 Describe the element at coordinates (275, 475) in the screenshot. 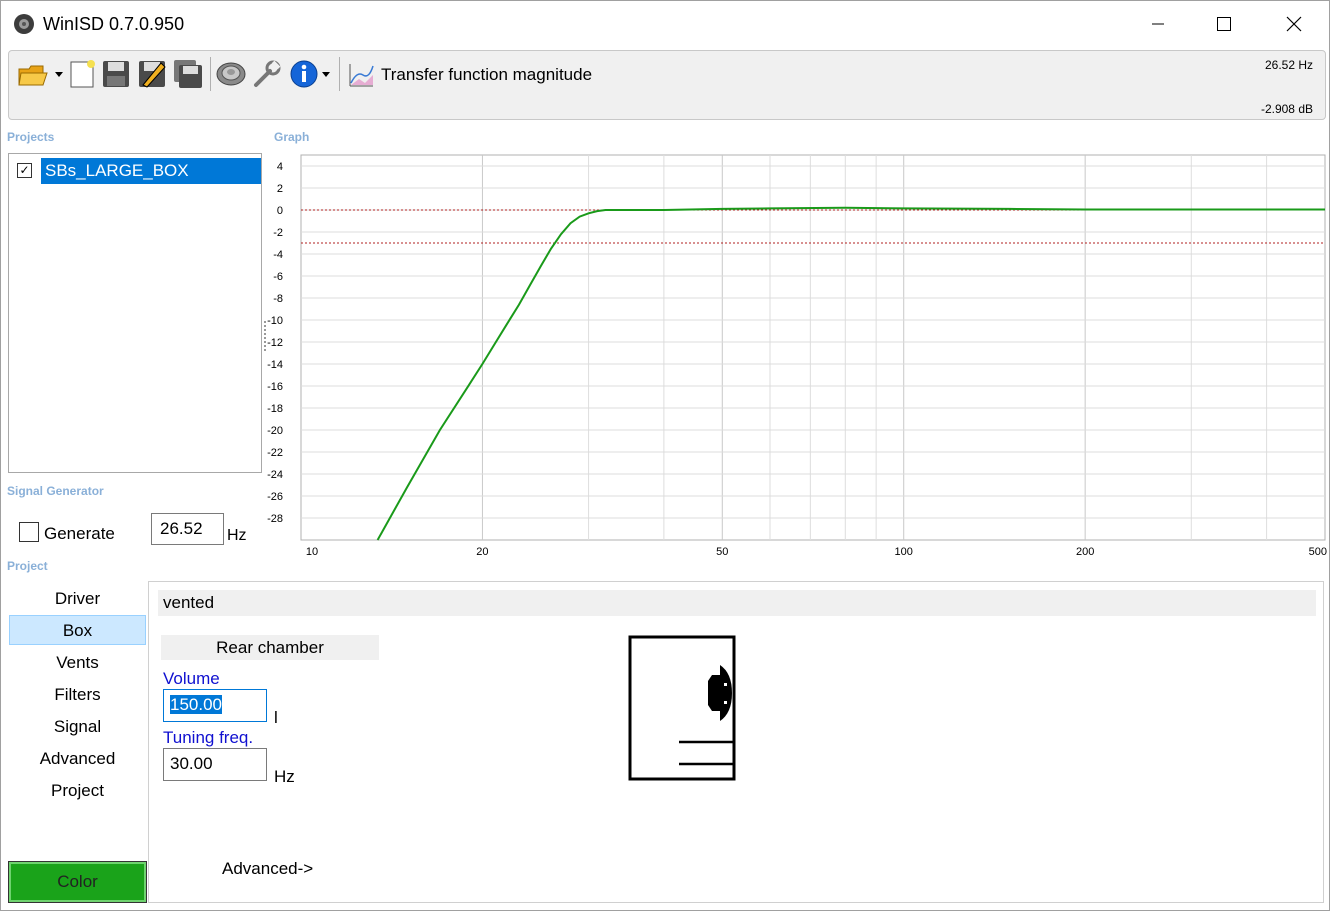

I see `y-tick-label: -24` at that location.